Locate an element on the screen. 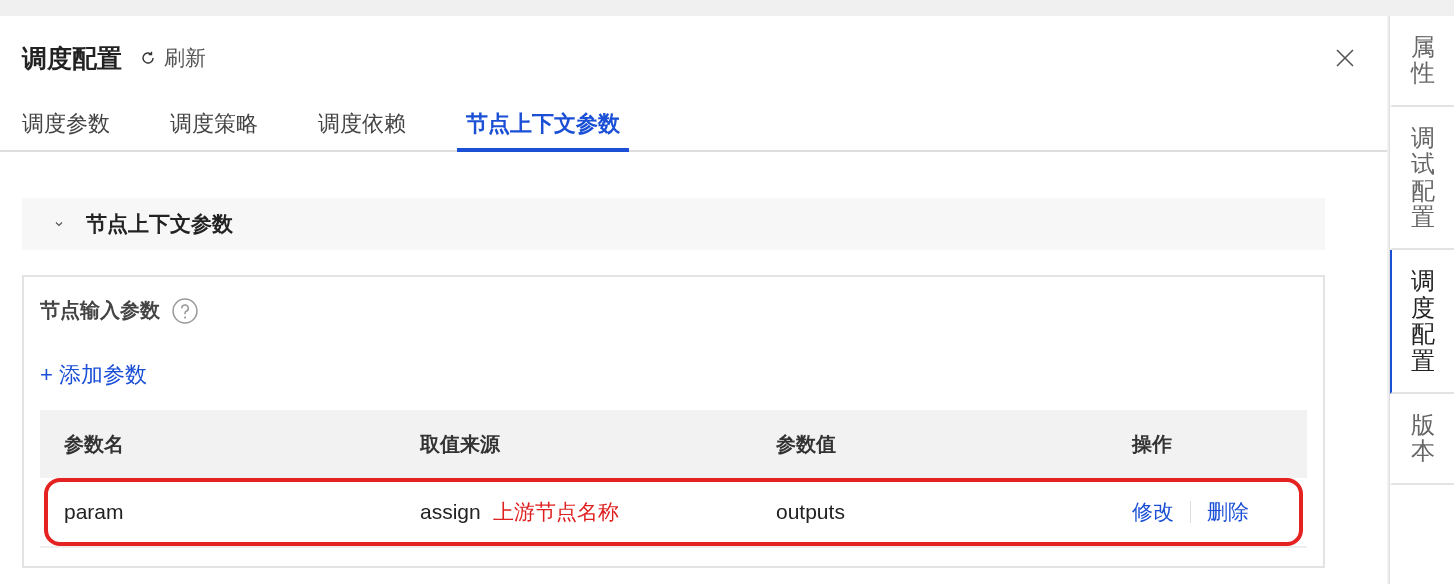 The image size is (1454, 584). card-title: 节点输入参数 is located at coordinates (100, 310).